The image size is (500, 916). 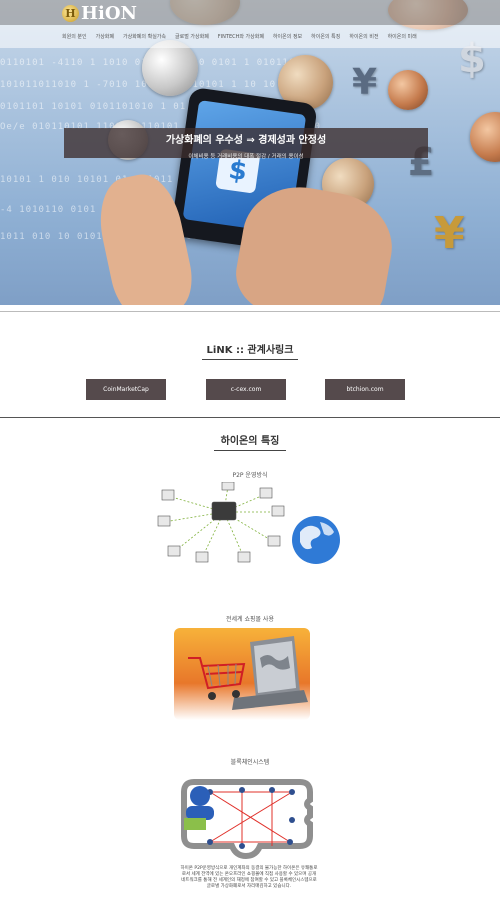 I want to click on features-heading: 하이온의 특징, so click(x=250, y=441).